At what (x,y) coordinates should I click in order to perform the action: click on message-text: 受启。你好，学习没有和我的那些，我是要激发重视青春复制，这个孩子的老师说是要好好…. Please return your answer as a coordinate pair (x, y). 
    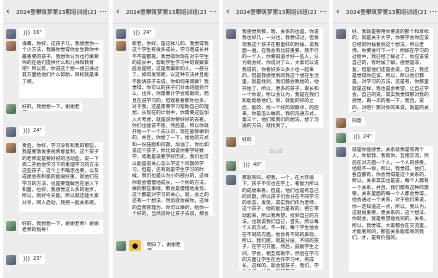
    Looking at the image, I should click on (54, 177).